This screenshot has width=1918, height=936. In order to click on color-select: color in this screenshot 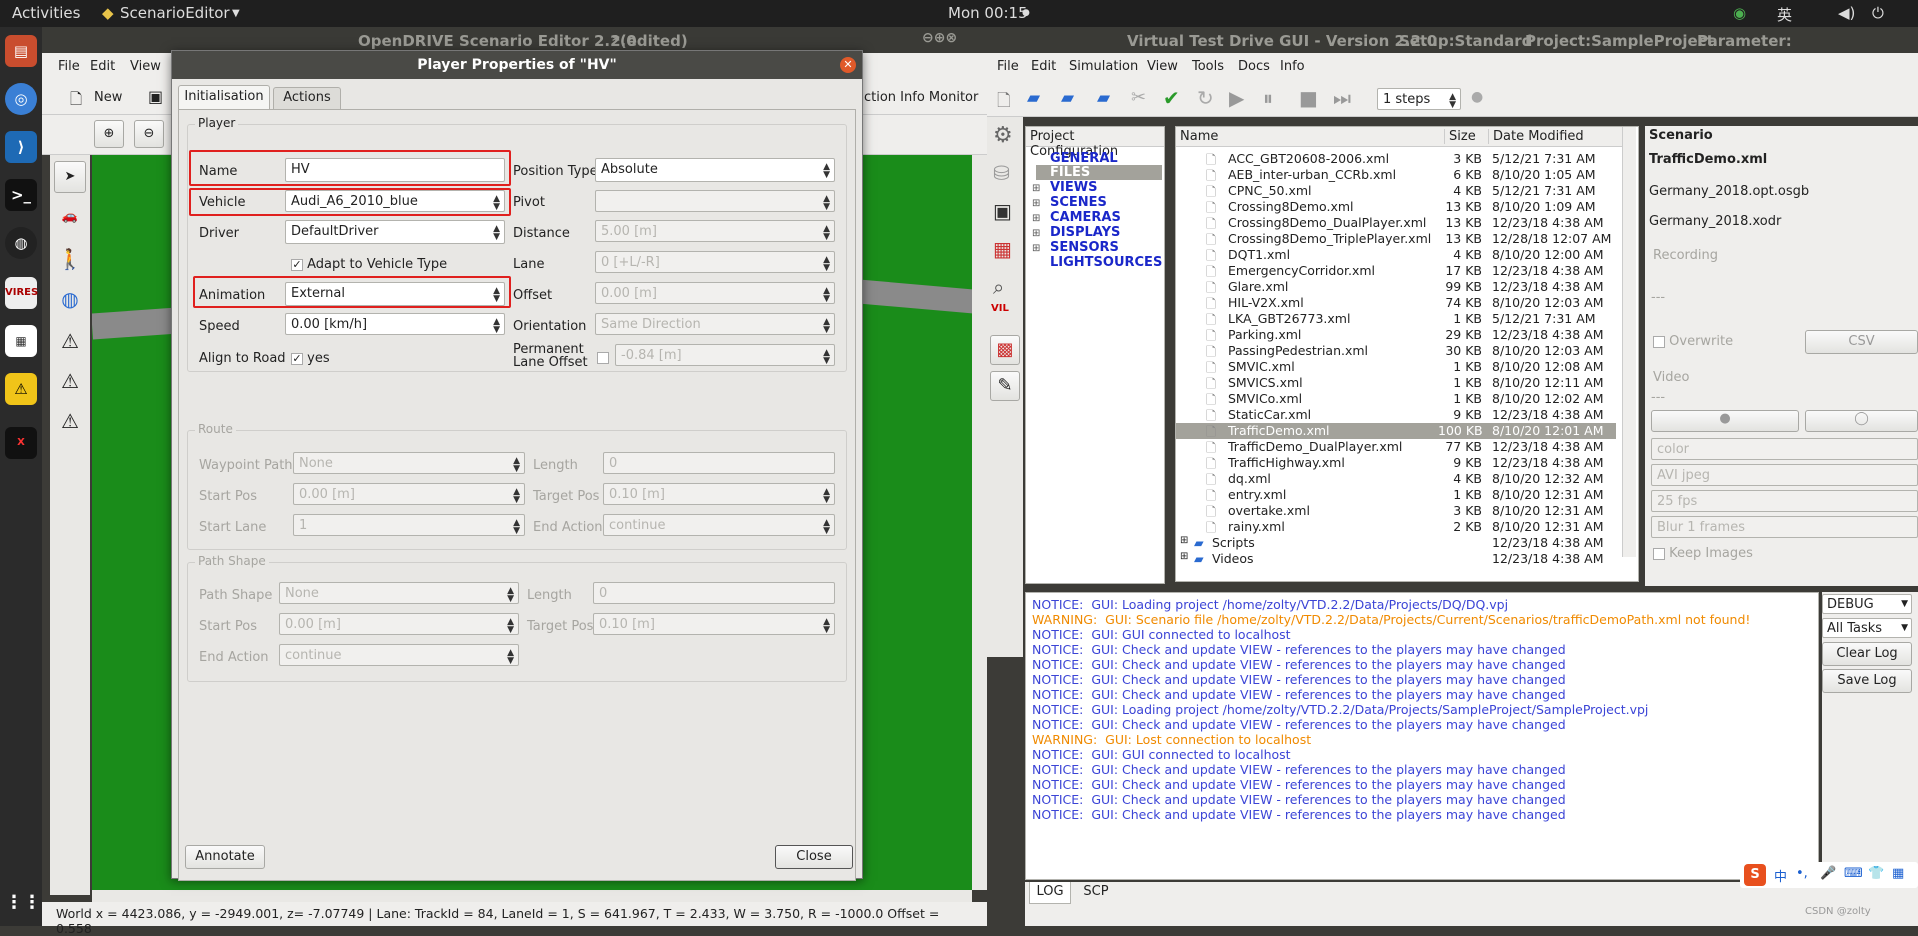, I will do `click(1784, 449)`.